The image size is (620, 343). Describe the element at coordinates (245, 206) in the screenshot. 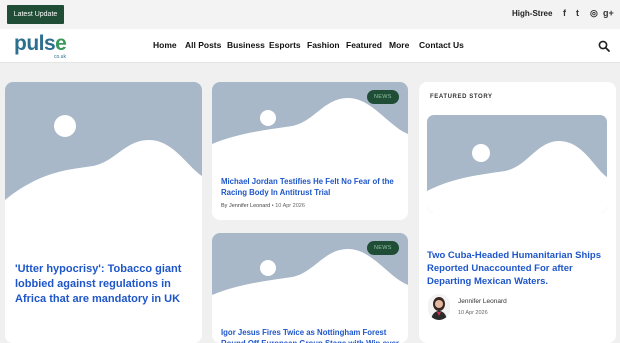

I see `article-author: By Jennifer Leonard` at that location.